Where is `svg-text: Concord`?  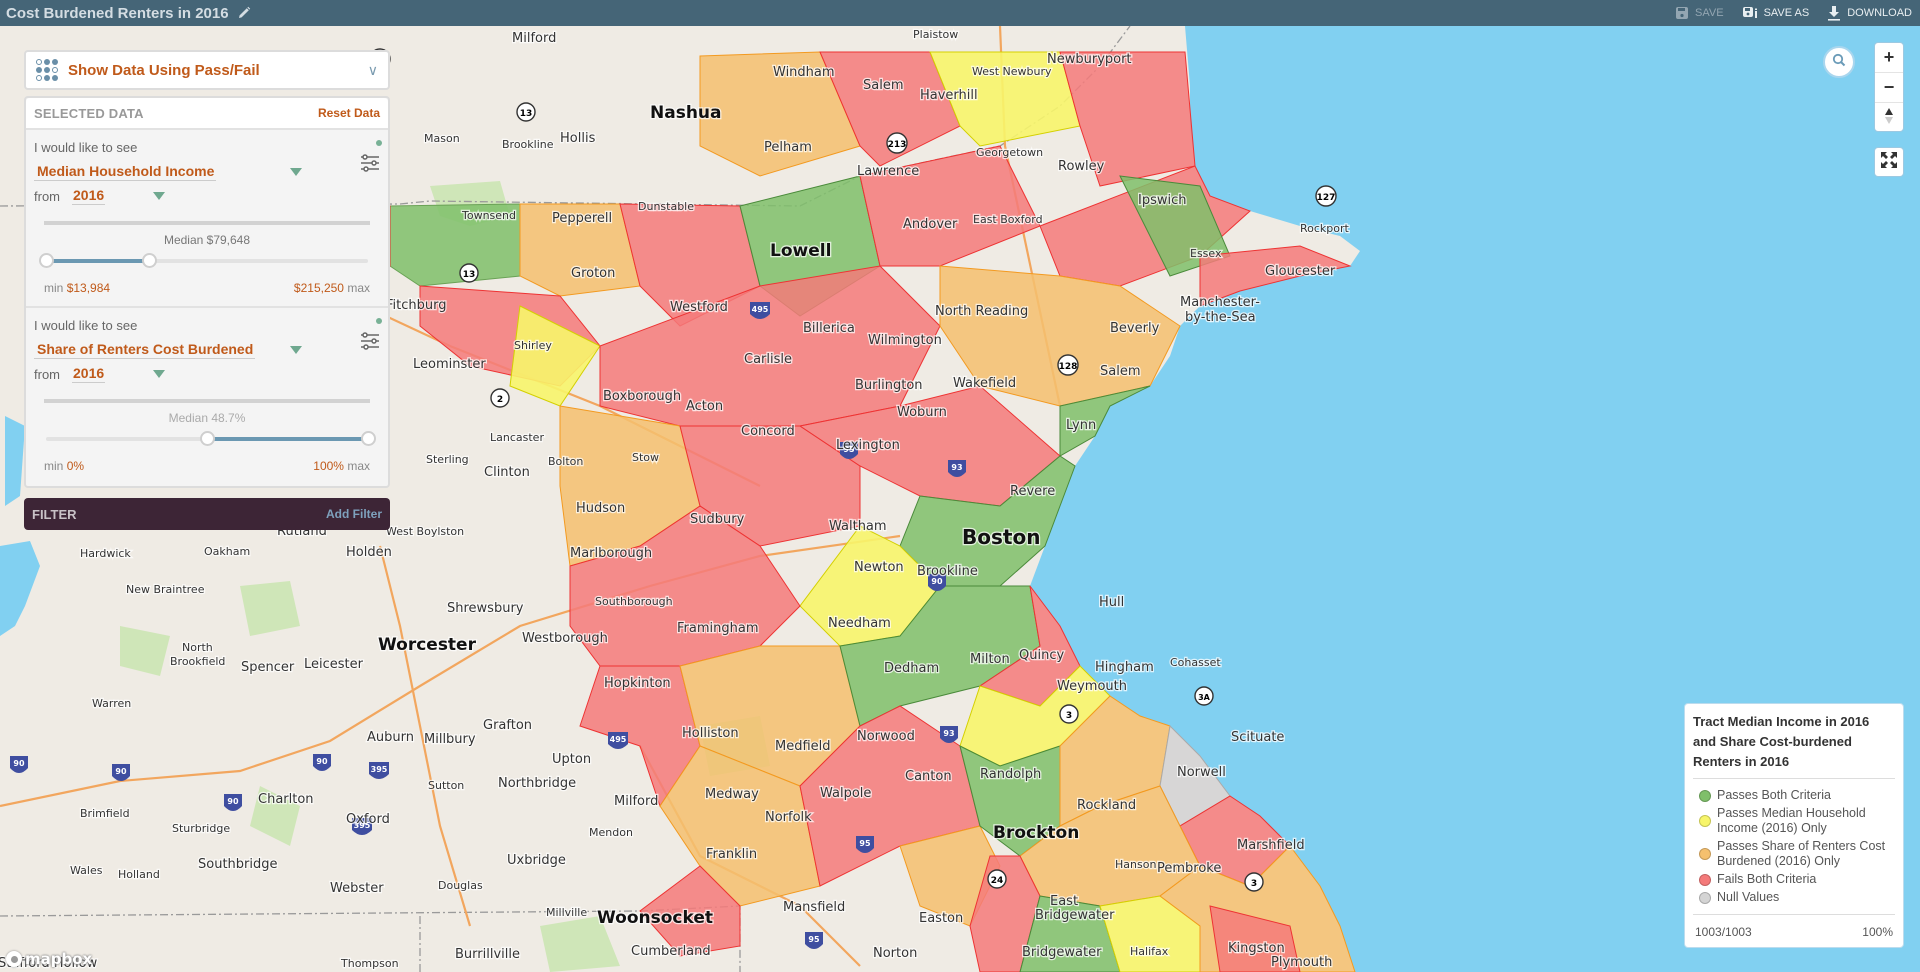
svg-text: Concord is located at coordinates (768, 431).